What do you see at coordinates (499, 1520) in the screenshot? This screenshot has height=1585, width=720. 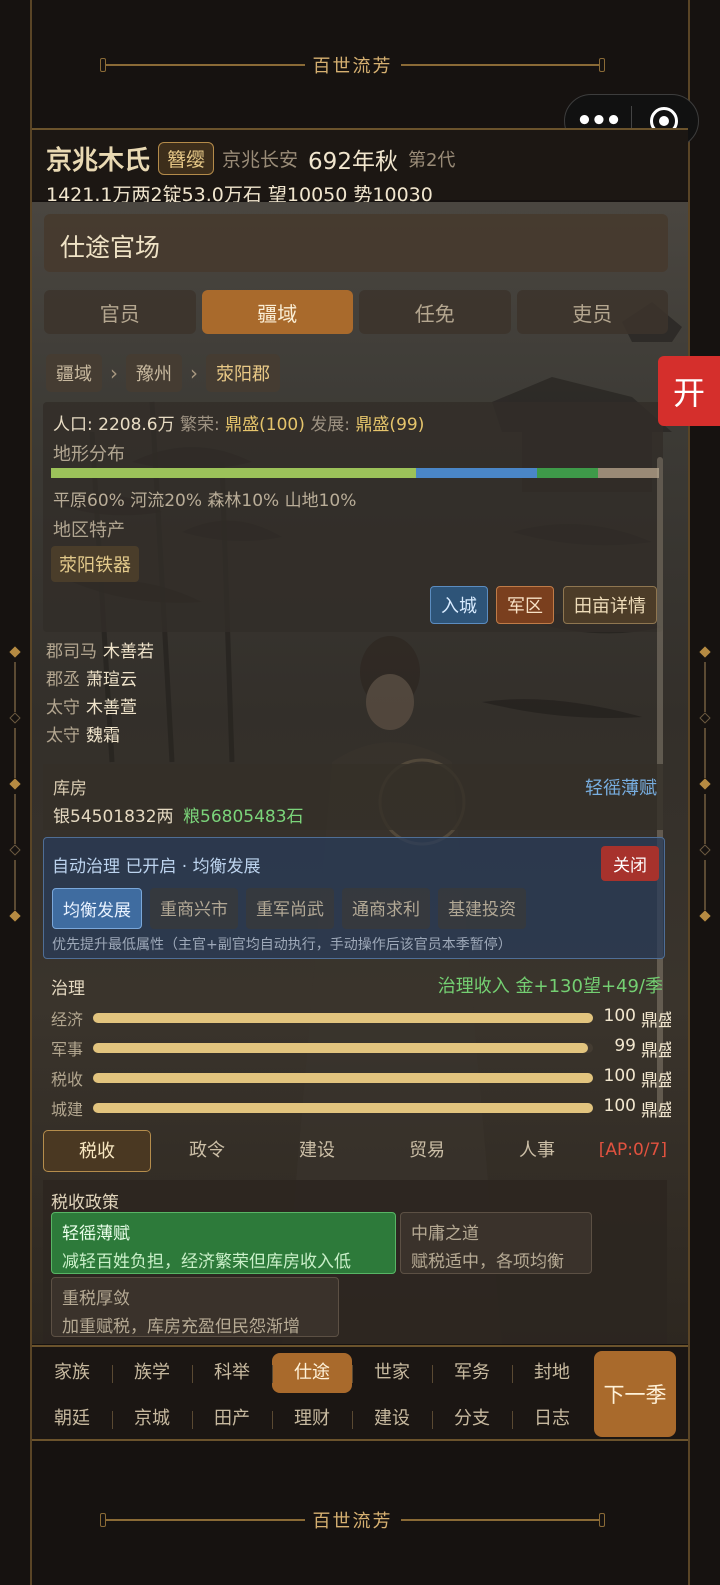 I see `banner-line-right` at bounding box center [499, 1520].